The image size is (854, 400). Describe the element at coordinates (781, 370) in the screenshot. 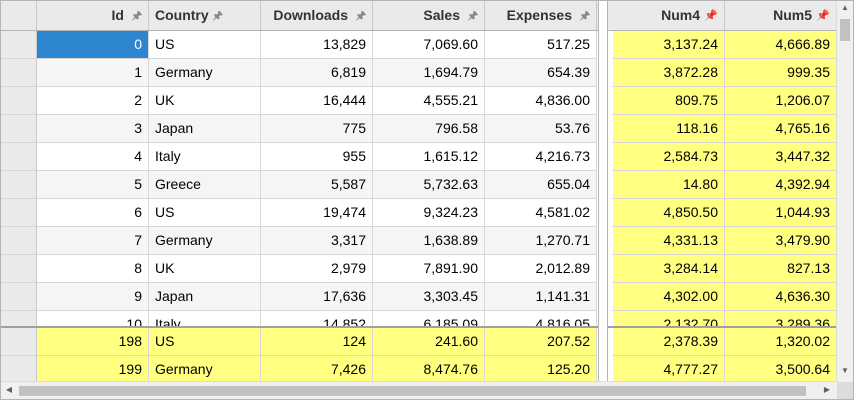

I see `cell-num5: 3,500.64` at that location.